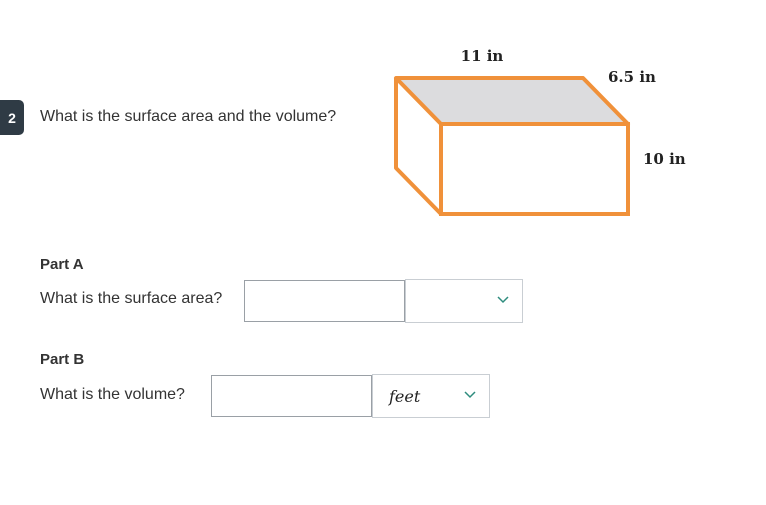 This screenshot has width=766, height=505. I want to click on prism-figure: 11 in 6.5 in 10 in, so click(540, 131).